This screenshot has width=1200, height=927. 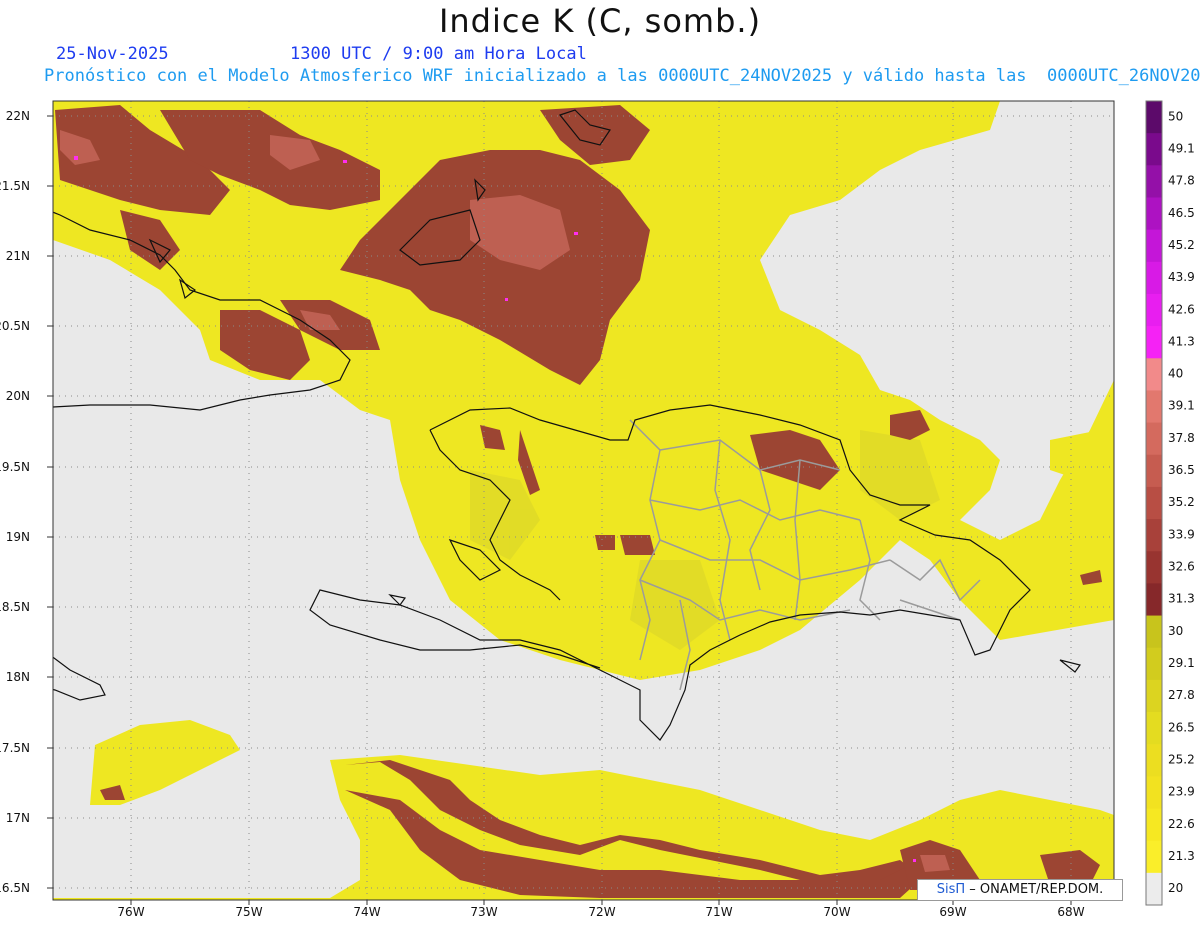 What do you see at coordinates (1181, 567) in the screenshot?
I see `colorbar-label: 32.6` at bounding box center [1181, 567].